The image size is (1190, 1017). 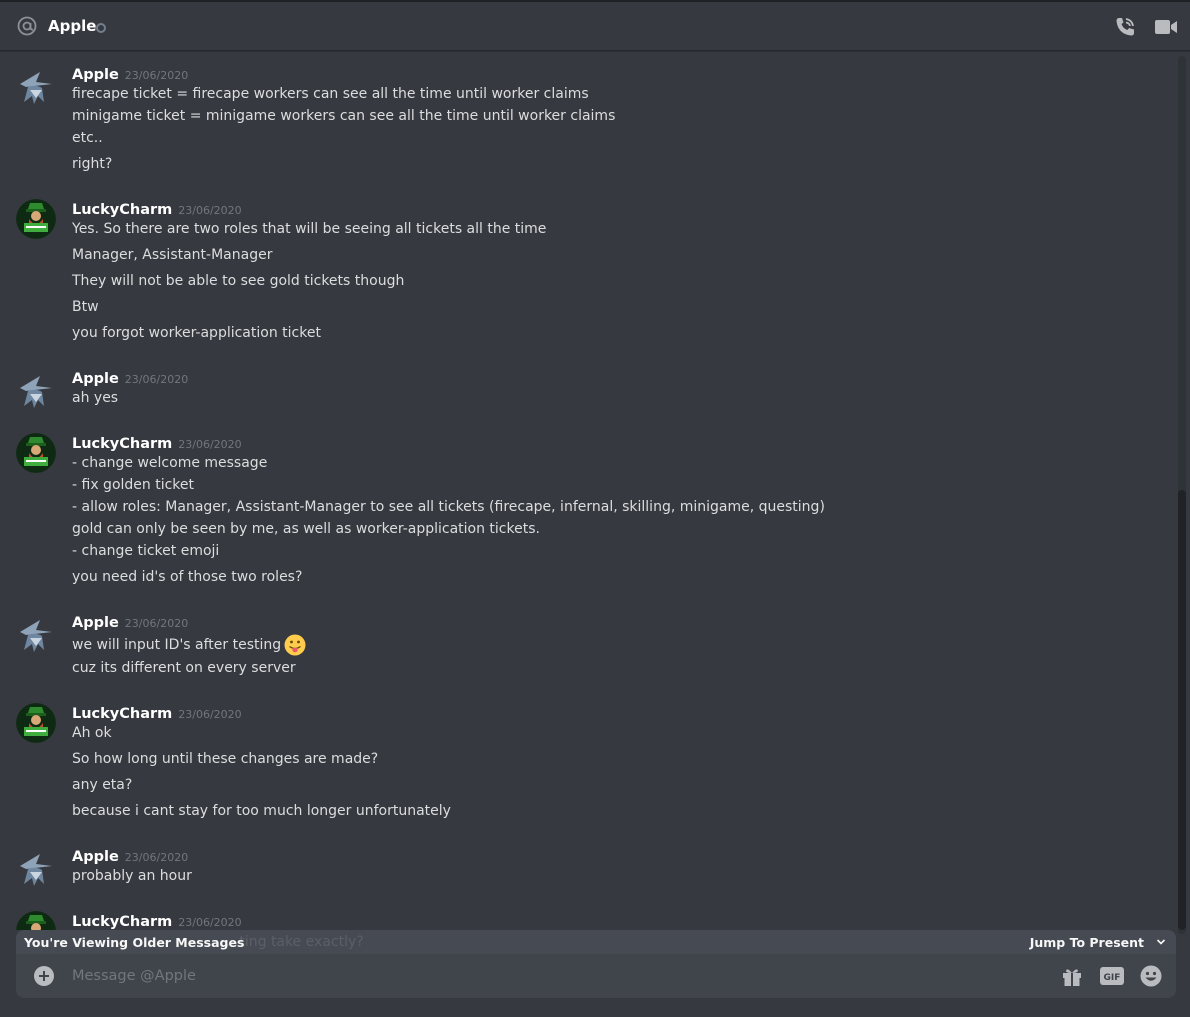 What do you see at coordinates (101, 28) in the screenshot?
I see `status-indicator` at bounding box center [101, 28].